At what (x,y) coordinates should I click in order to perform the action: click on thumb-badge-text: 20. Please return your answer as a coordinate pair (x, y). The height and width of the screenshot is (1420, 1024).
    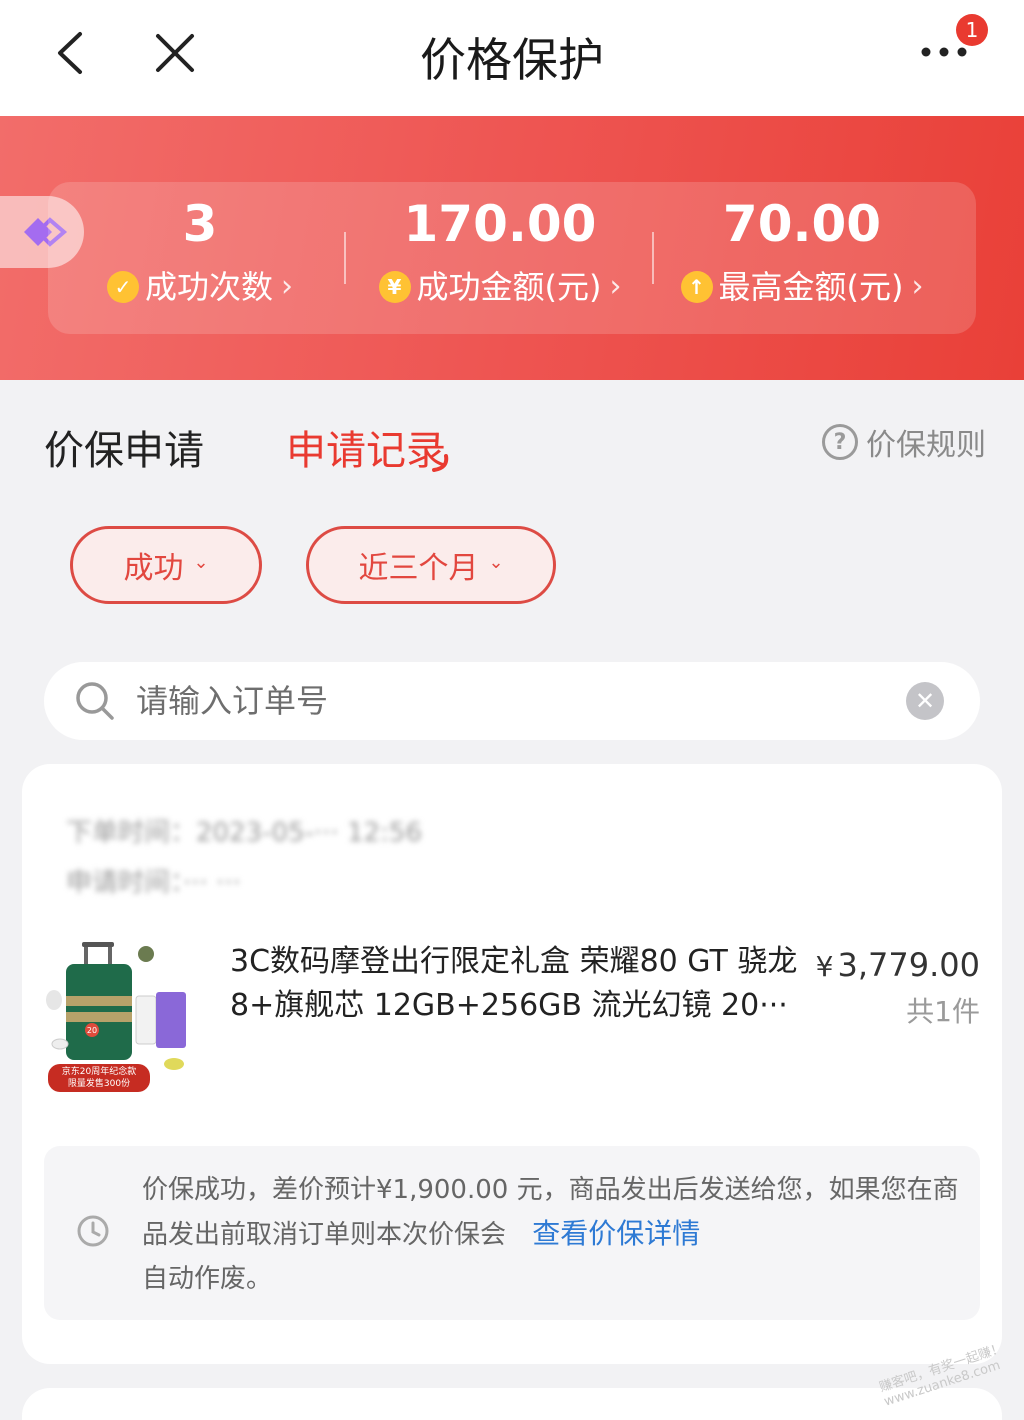
    Looking at the image, I should click on (92, 1030).